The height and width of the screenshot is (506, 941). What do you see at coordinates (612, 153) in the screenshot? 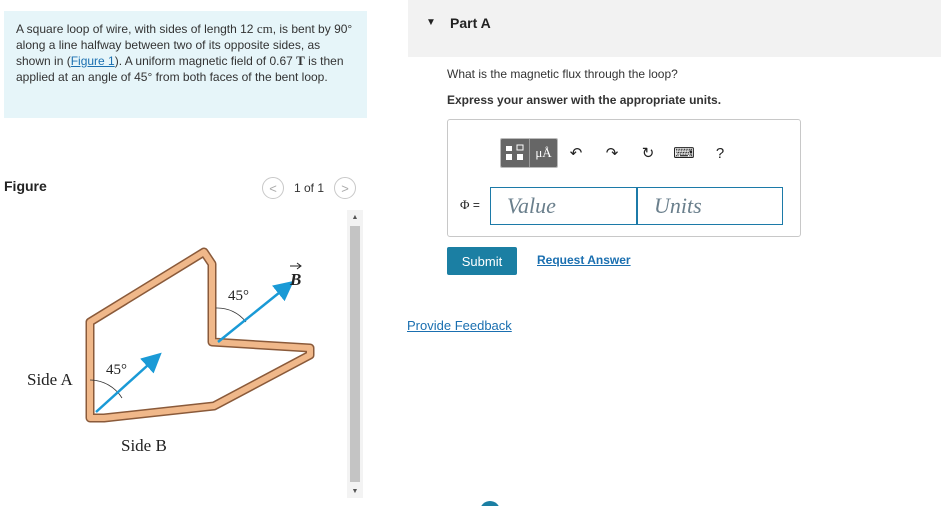
I see `redo-icon: ↷` at bounding box center [612, 153].